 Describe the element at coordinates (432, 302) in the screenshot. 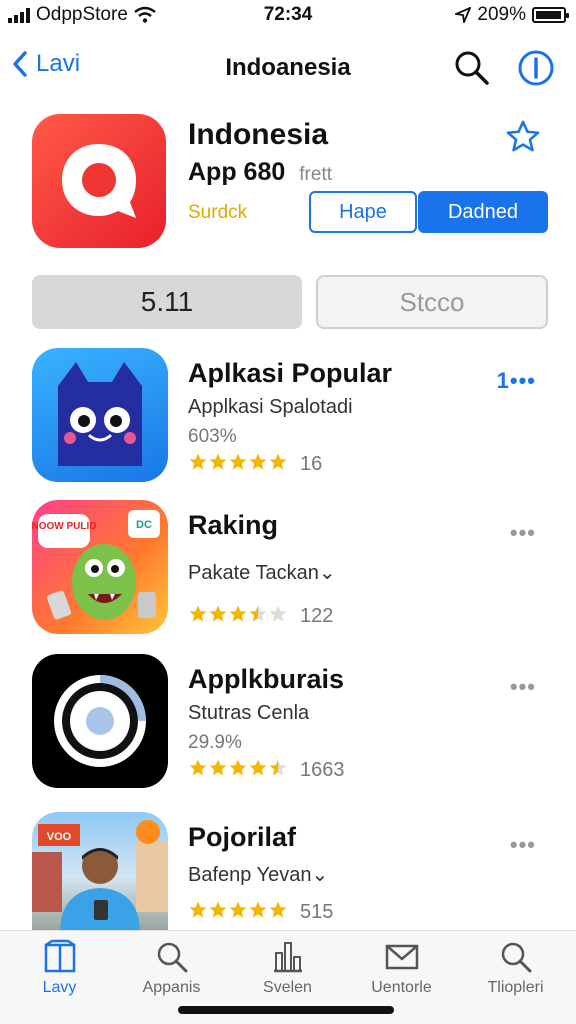

I see `segment-right: Stcco` at that location.